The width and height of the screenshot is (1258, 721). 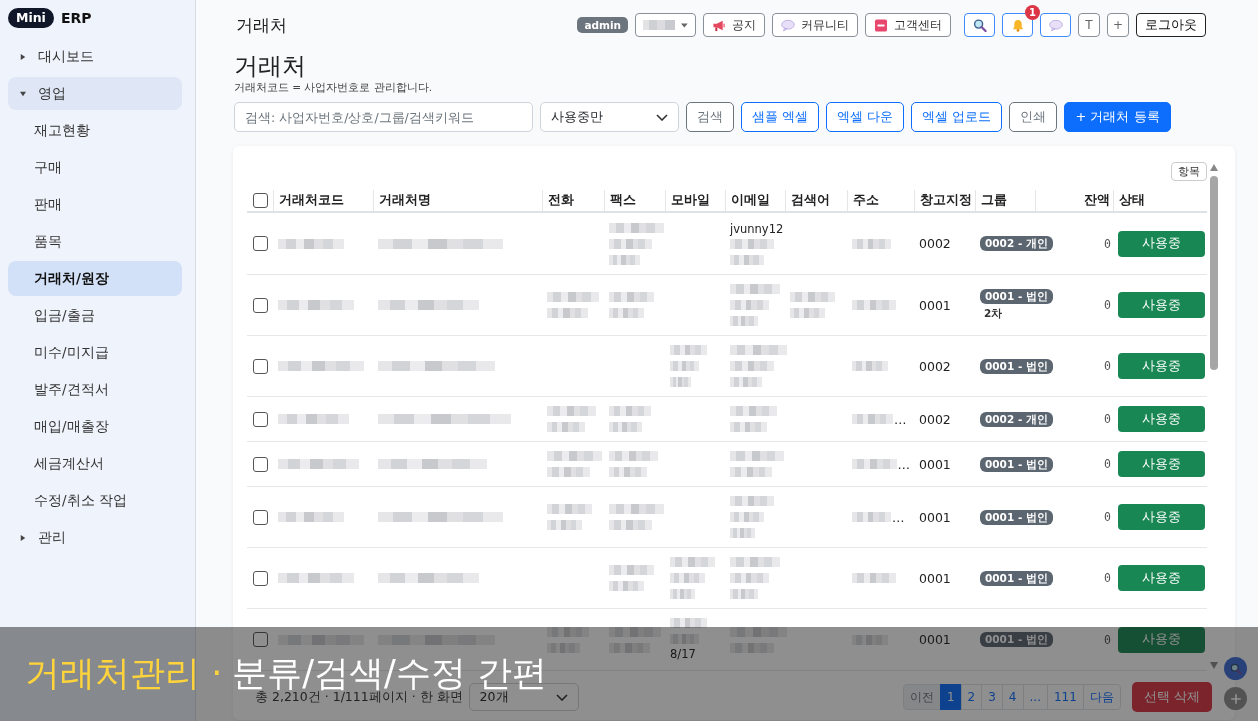 What do you see at coordinates (95, 463) in the screenshot?
I see `nav-item: 세금계산서` at bounding box center [95, 463].